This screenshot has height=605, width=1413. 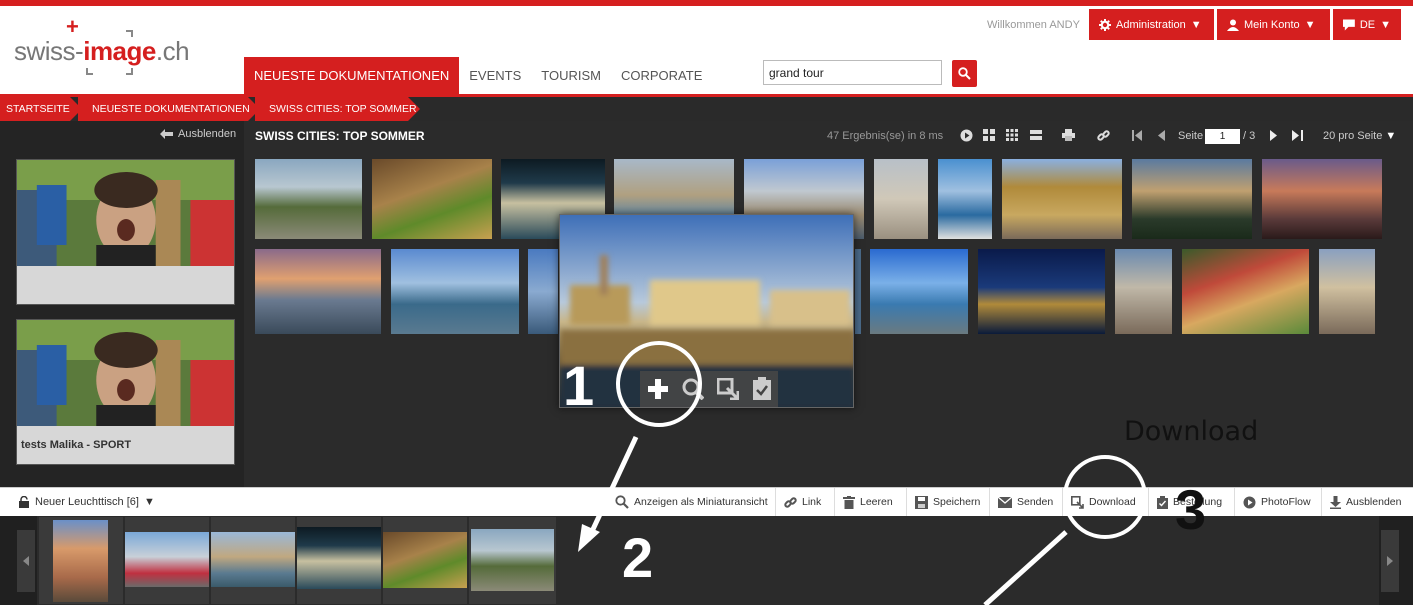 What do you see at coordinates (1191, 431) in the screenshot?
I see `annotation-download-label: Download` at bounding box center [1191, 431].